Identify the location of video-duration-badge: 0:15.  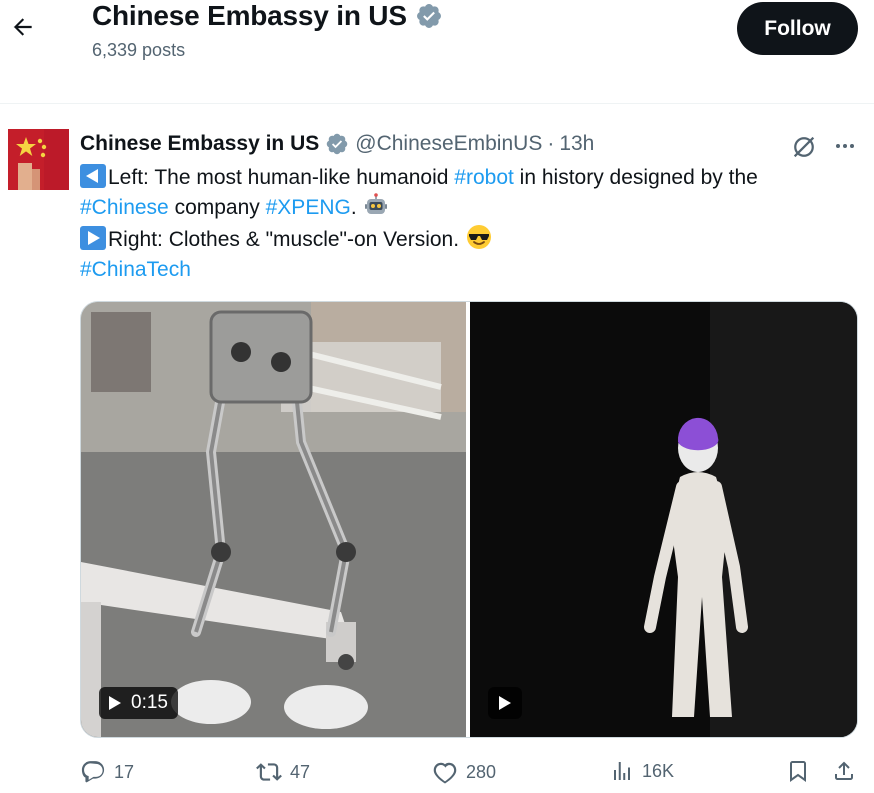
(138, 703).